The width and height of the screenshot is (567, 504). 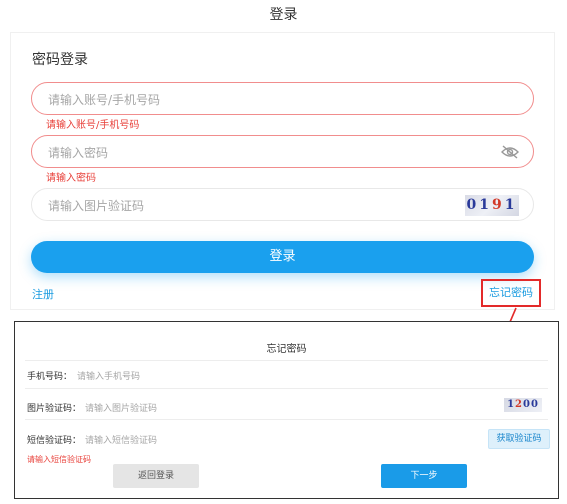 I want to click on account-placeholder: 请输入账号/手机号码, so click(x=104, y=100).